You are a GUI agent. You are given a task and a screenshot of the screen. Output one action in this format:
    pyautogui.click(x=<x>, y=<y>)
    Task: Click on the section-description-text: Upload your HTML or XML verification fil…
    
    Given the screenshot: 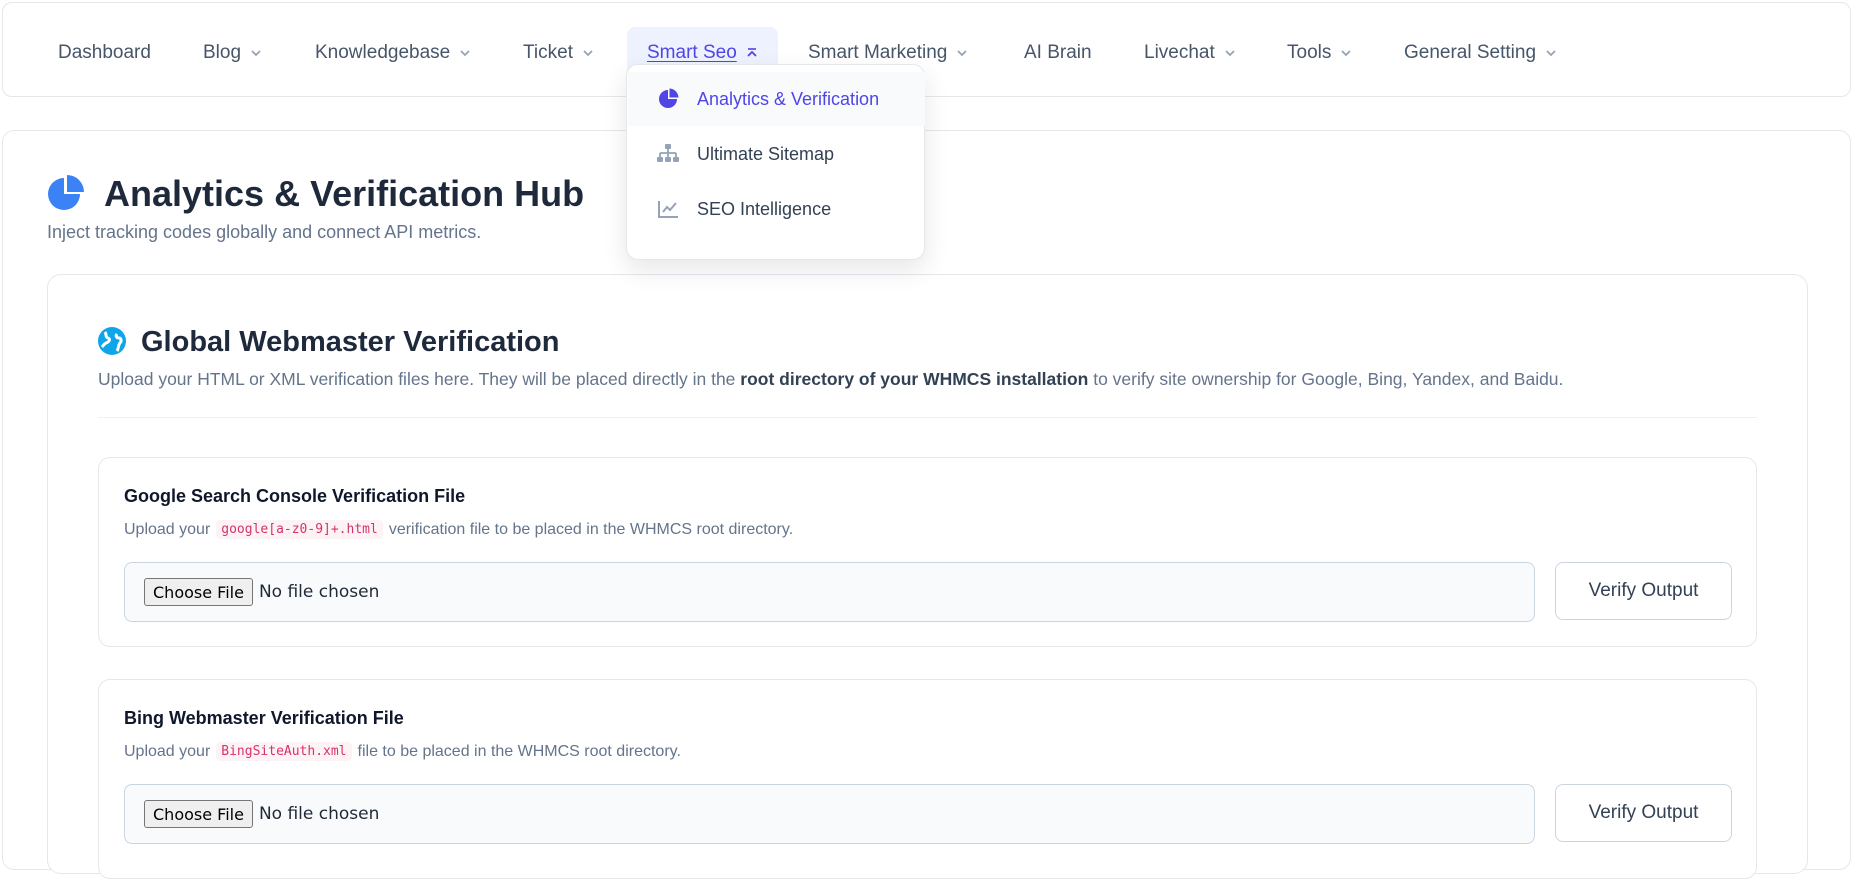 What is the action you would take?
    pyautogui.click(x=419, y=379)
    